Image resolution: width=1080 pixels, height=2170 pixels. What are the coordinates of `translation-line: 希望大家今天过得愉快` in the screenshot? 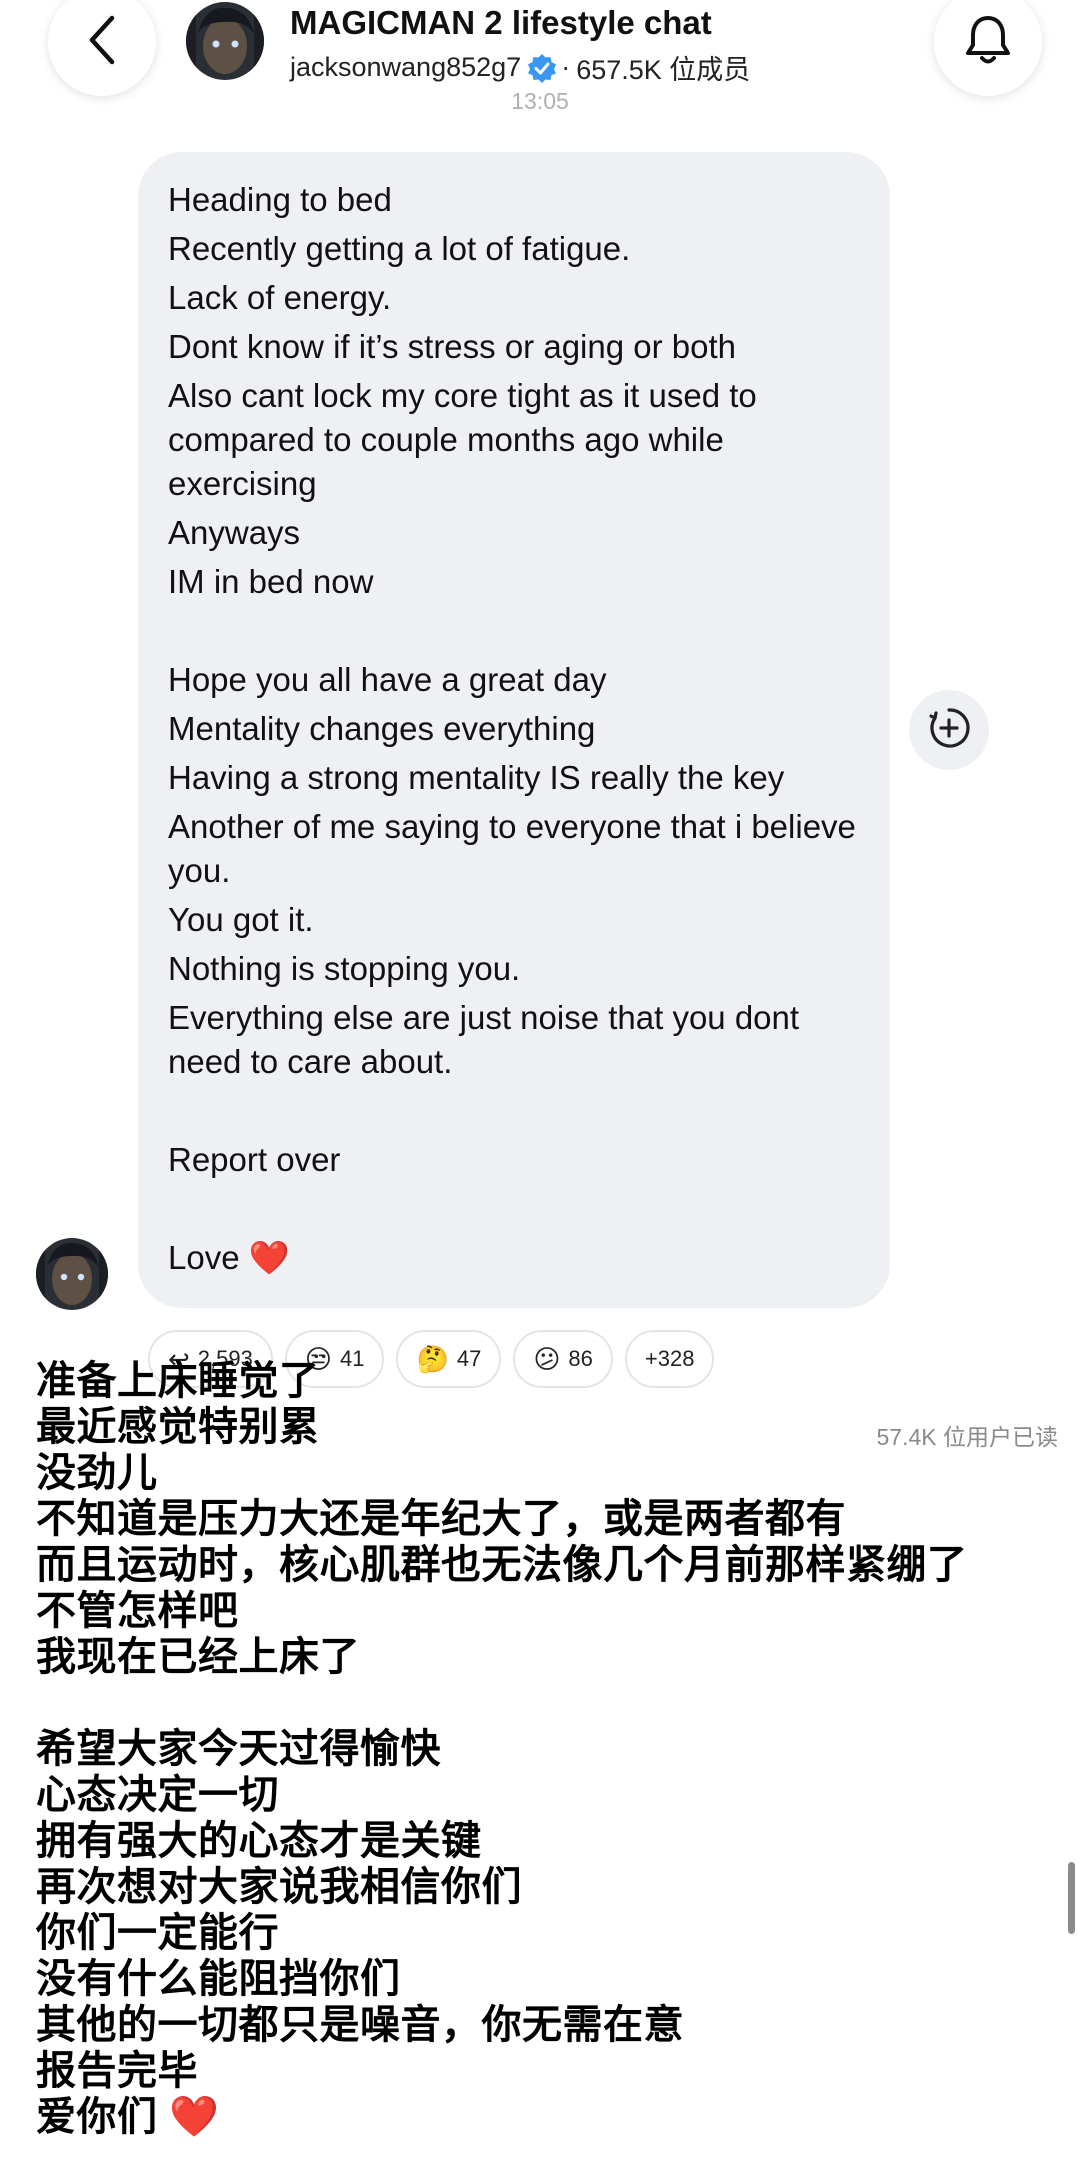 It's located at (238, 1749).